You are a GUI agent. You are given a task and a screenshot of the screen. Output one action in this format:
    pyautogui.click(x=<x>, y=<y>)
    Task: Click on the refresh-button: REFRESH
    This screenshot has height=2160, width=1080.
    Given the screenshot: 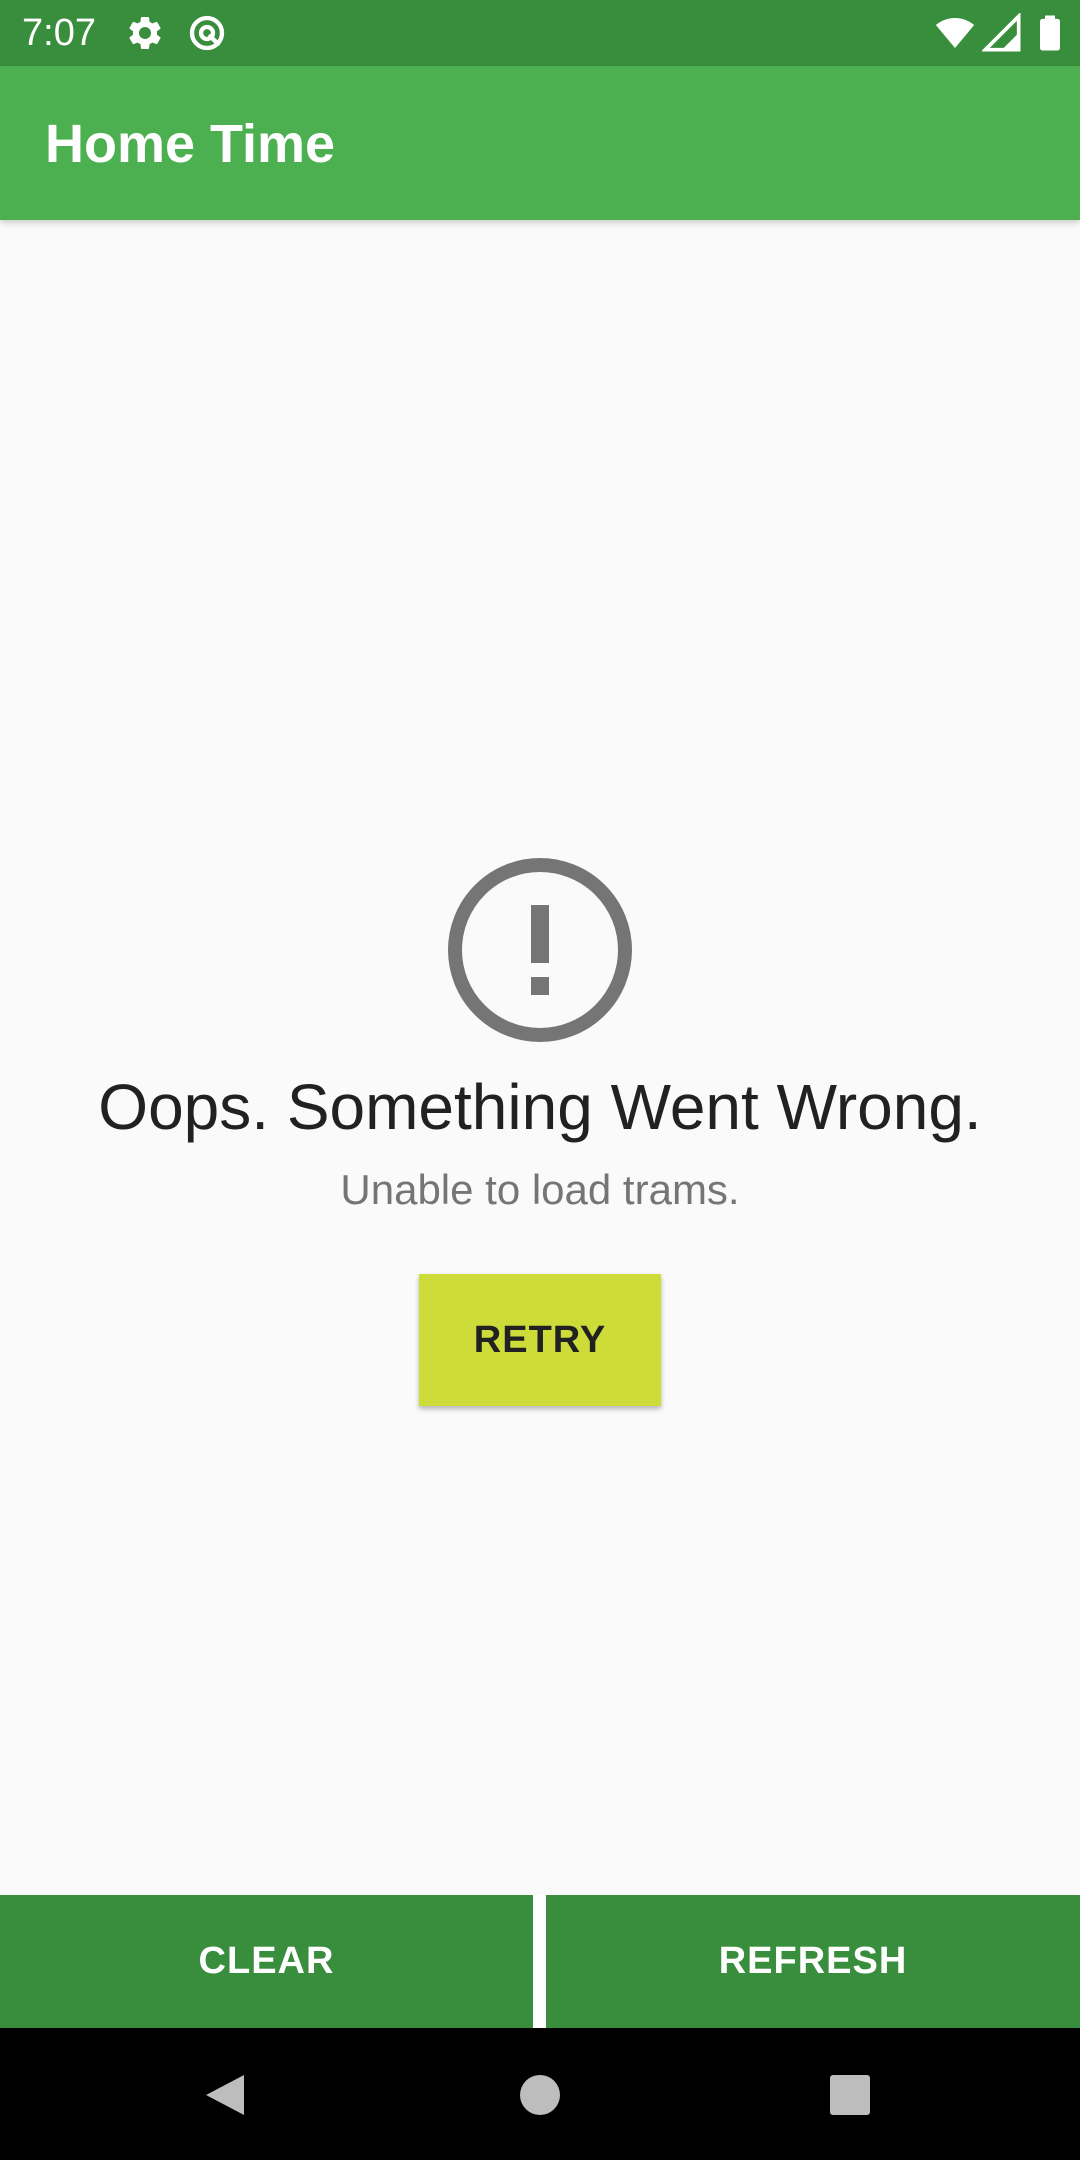 What is the action you would take?
    pyautogui.click(x=813, y=1961)
    